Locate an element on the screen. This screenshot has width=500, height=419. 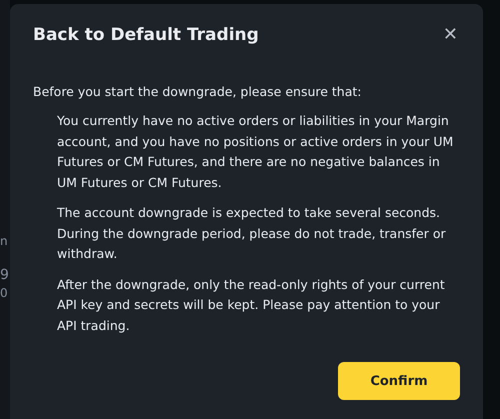
close-button: ✕ is located at coordinates (450, 34).